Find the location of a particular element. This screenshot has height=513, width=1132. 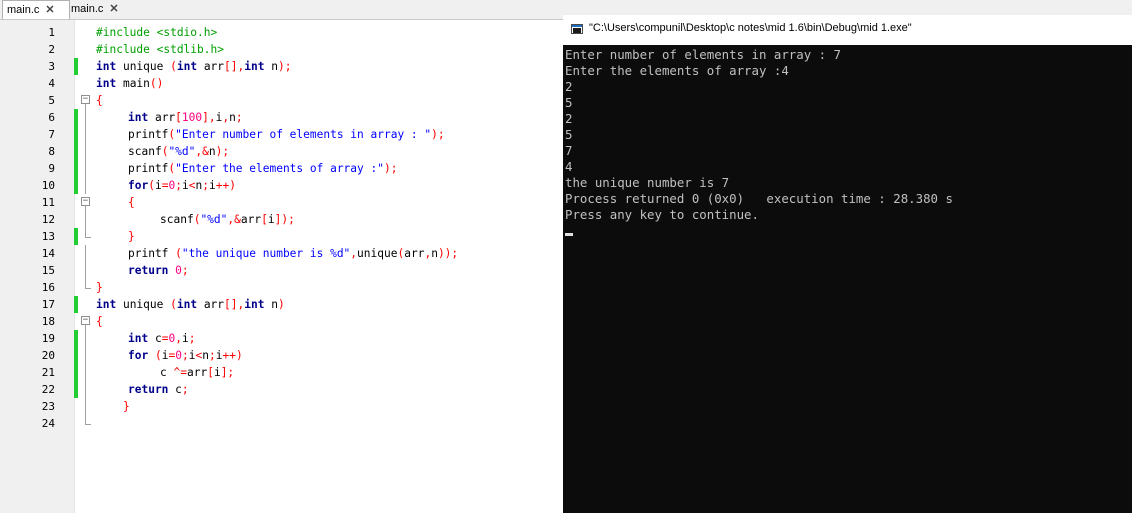

code-text: int c=0,i; is located at coordinates (161, 338).